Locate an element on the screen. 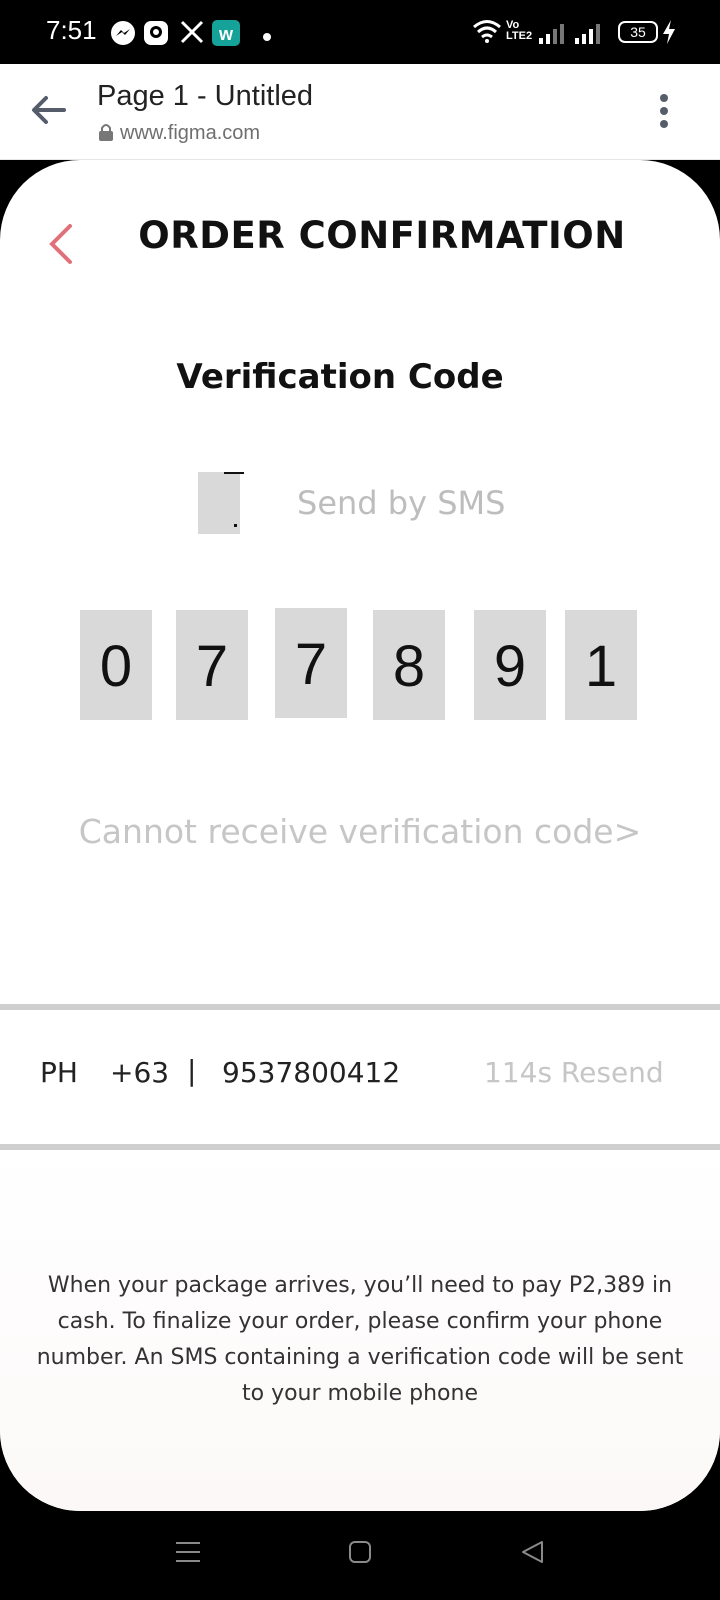 This screenshot has width=720, height=1600. sms-box-mark is located at coordinates (234, 473).